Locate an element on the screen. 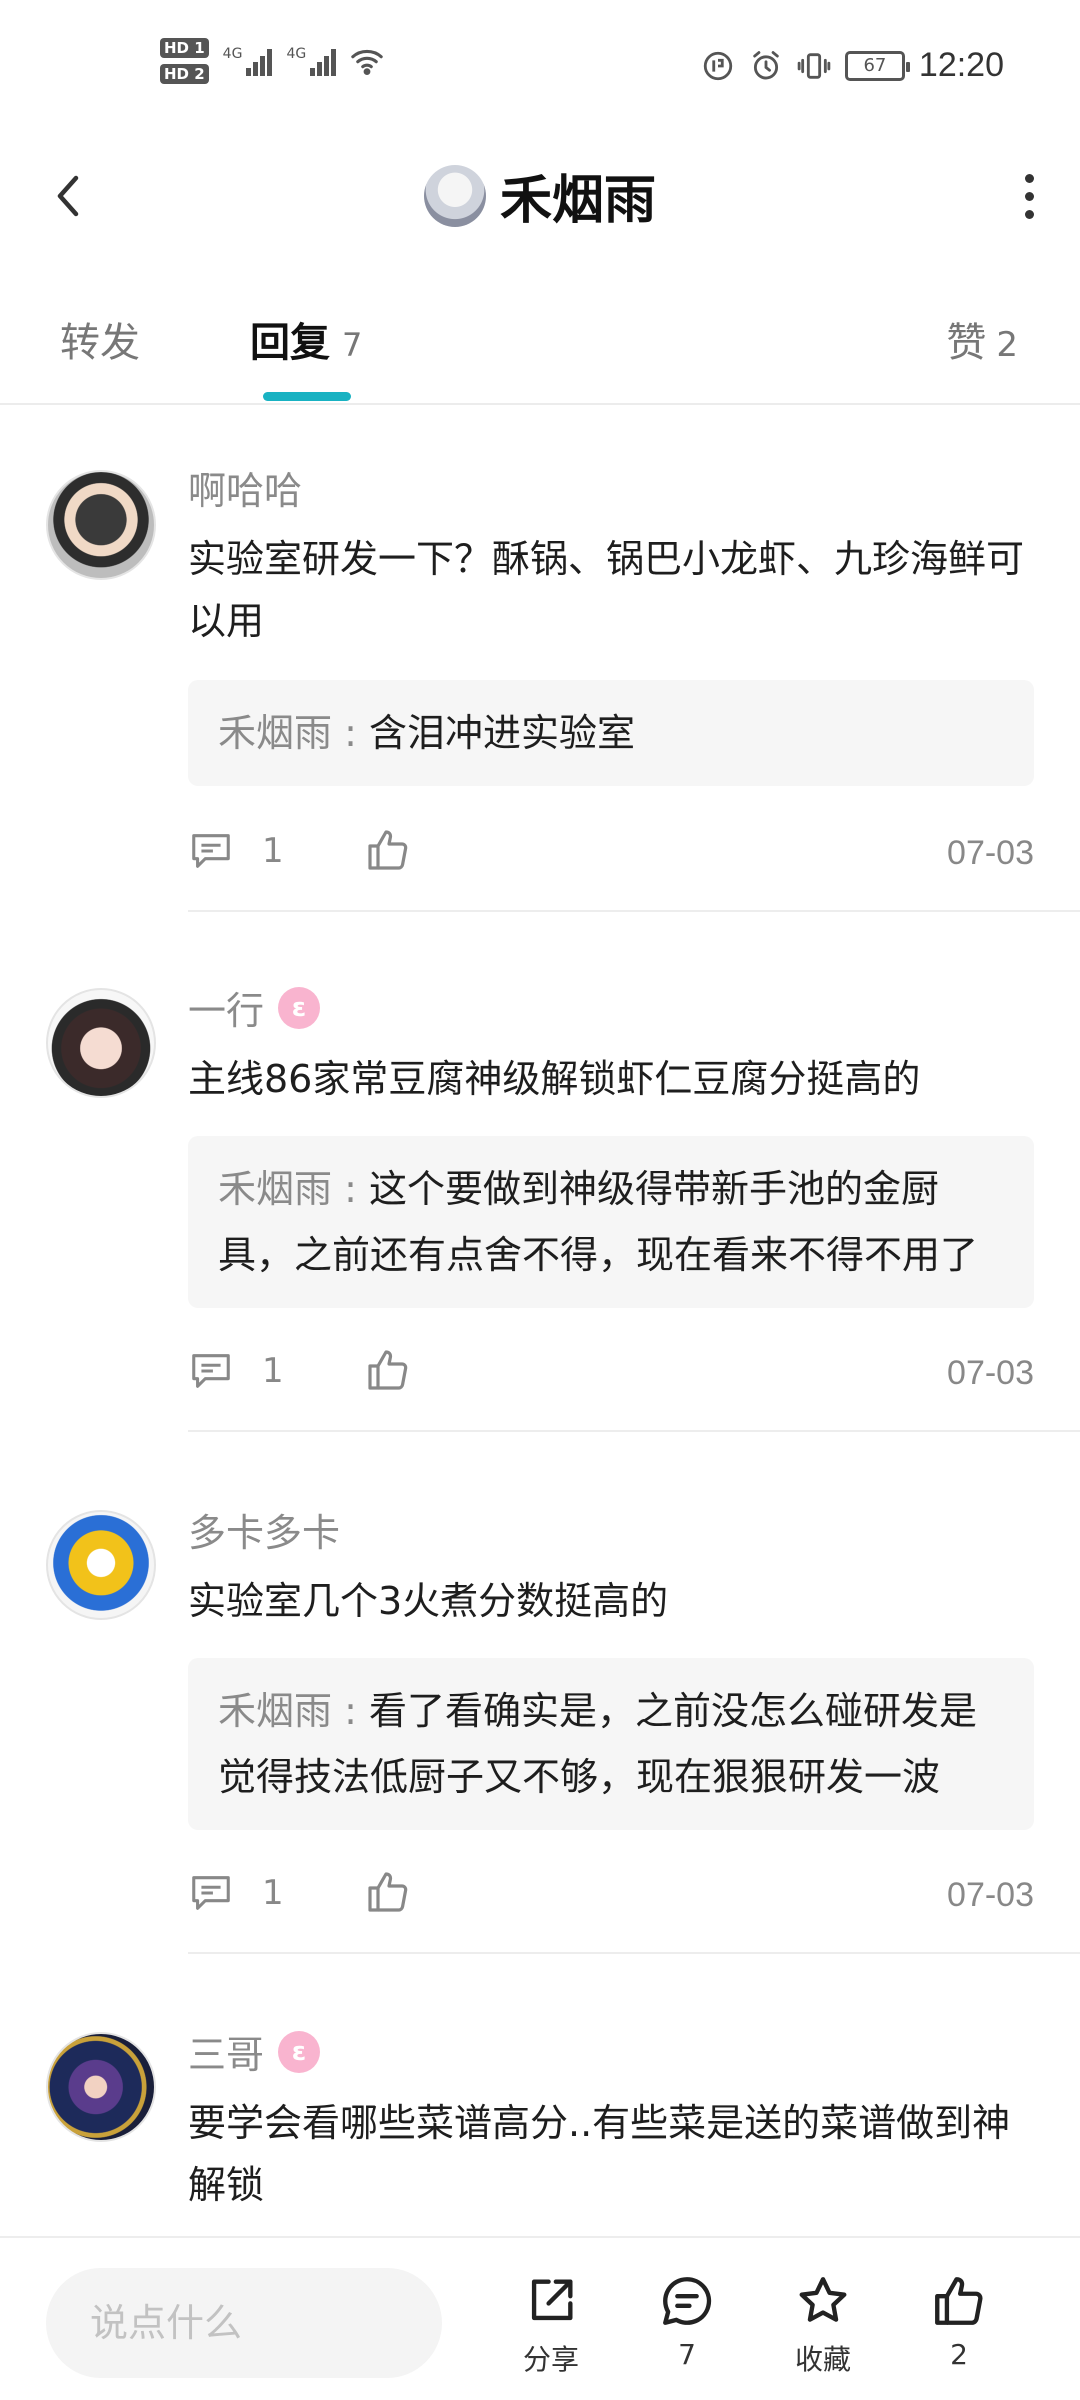  data-saver-icon is located at coordinates (718, 65).